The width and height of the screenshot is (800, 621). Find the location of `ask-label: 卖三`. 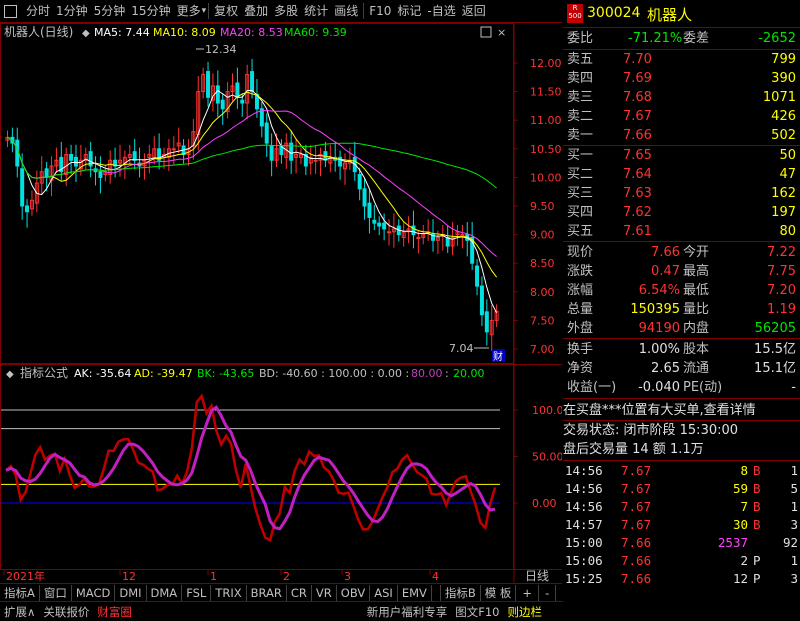

ask-label: 卖三 is located at coordinates (580, 97).